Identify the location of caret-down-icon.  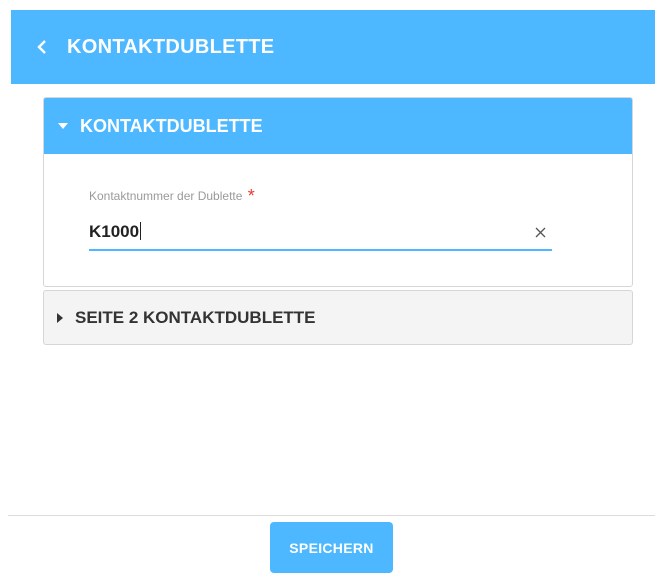
(63, 126).